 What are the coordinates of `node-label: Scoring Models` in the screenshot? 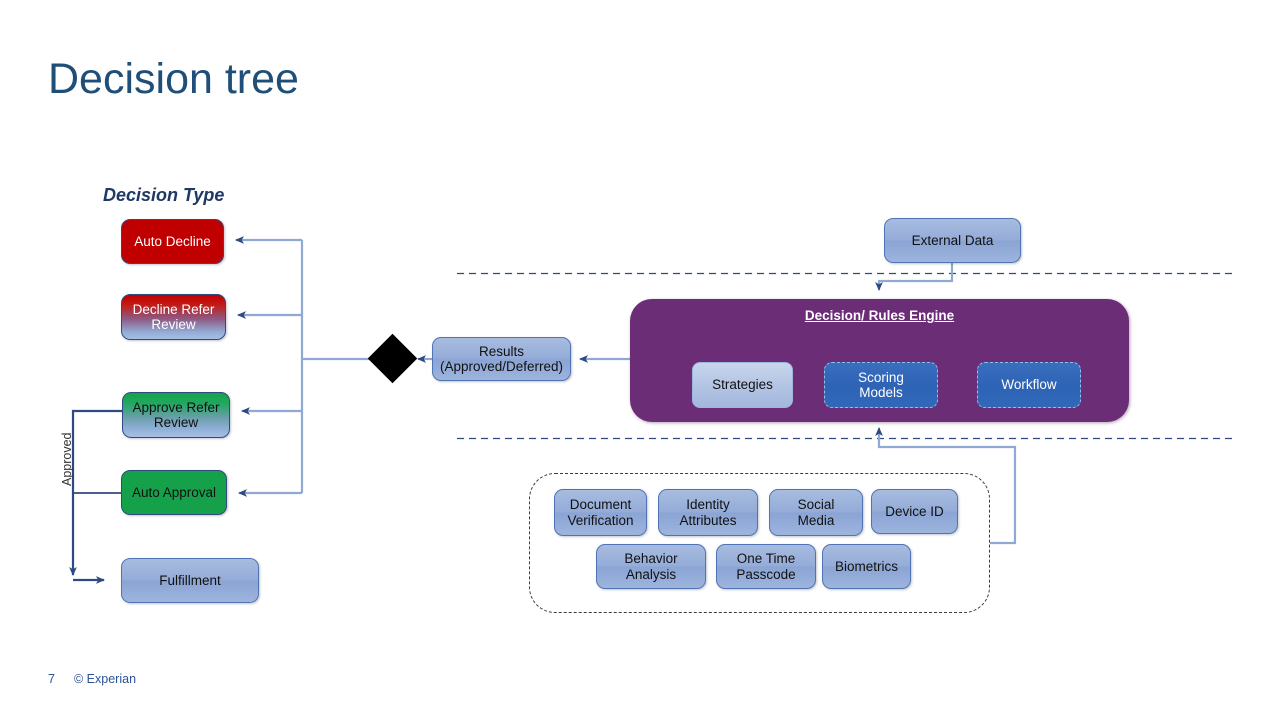 It's located at (881, 385).